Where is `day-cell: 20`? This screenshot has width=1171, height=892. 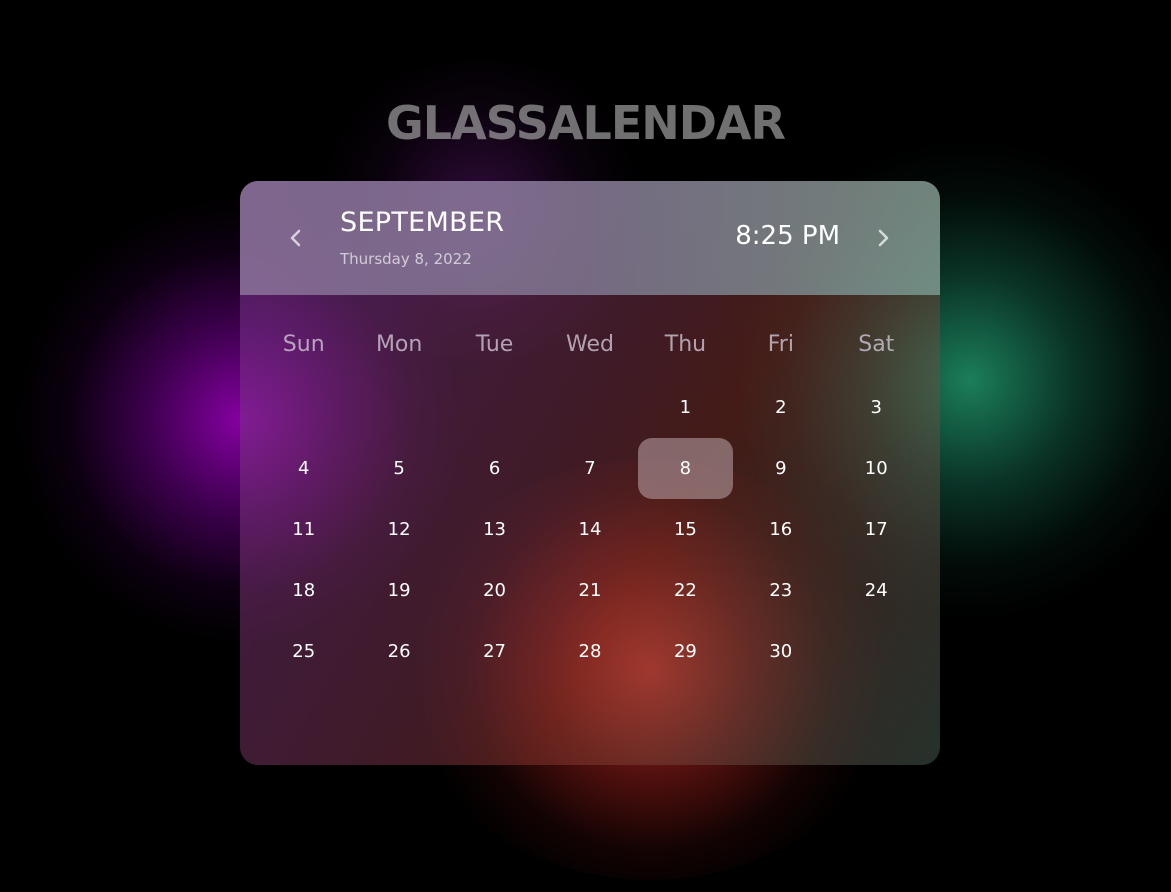 day-cell: 20 is located at coordinates (494, 590).